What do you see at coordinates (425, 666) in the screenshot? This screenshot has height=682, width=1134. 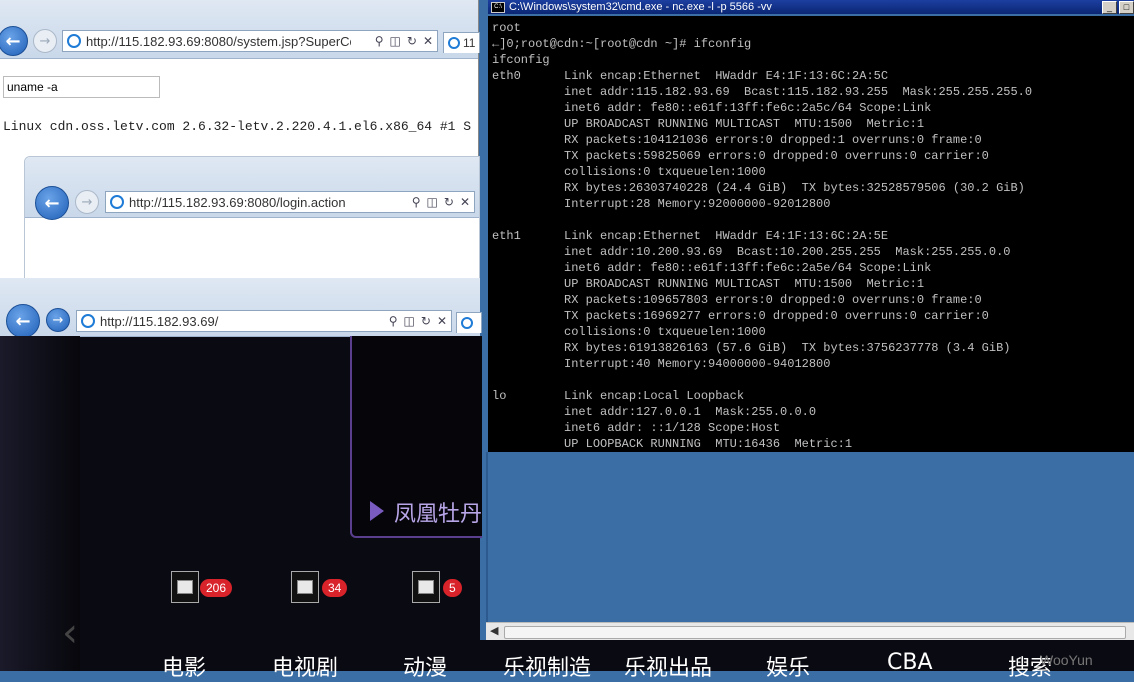 I see `nav-item-anime: 动漫` at bounding box center [425, 666].